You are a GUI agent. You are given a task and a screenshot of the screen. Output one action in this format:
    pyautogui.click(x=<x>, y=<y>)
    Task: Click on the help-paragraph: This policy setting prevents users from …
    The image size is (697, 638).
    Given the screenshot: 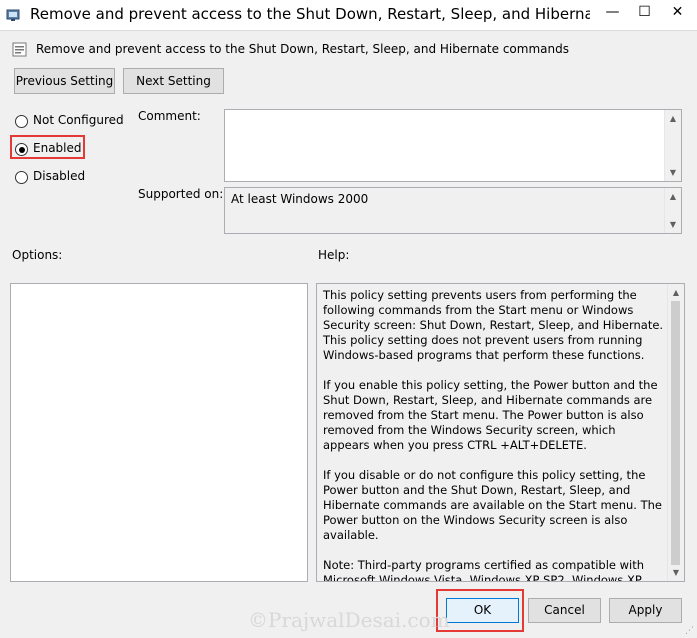 What is the action you would take?
    pyautogui.click(x=493, y=325)
    